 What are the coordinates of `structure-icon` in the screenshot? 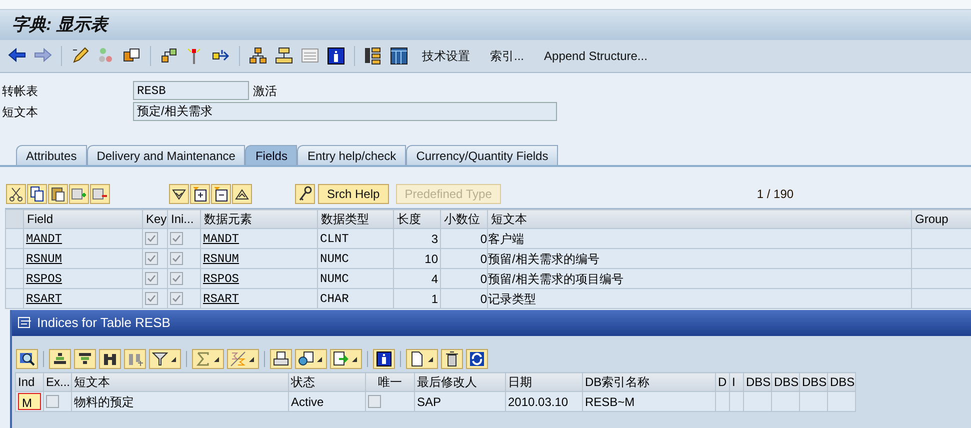 It's located at (373, 56).